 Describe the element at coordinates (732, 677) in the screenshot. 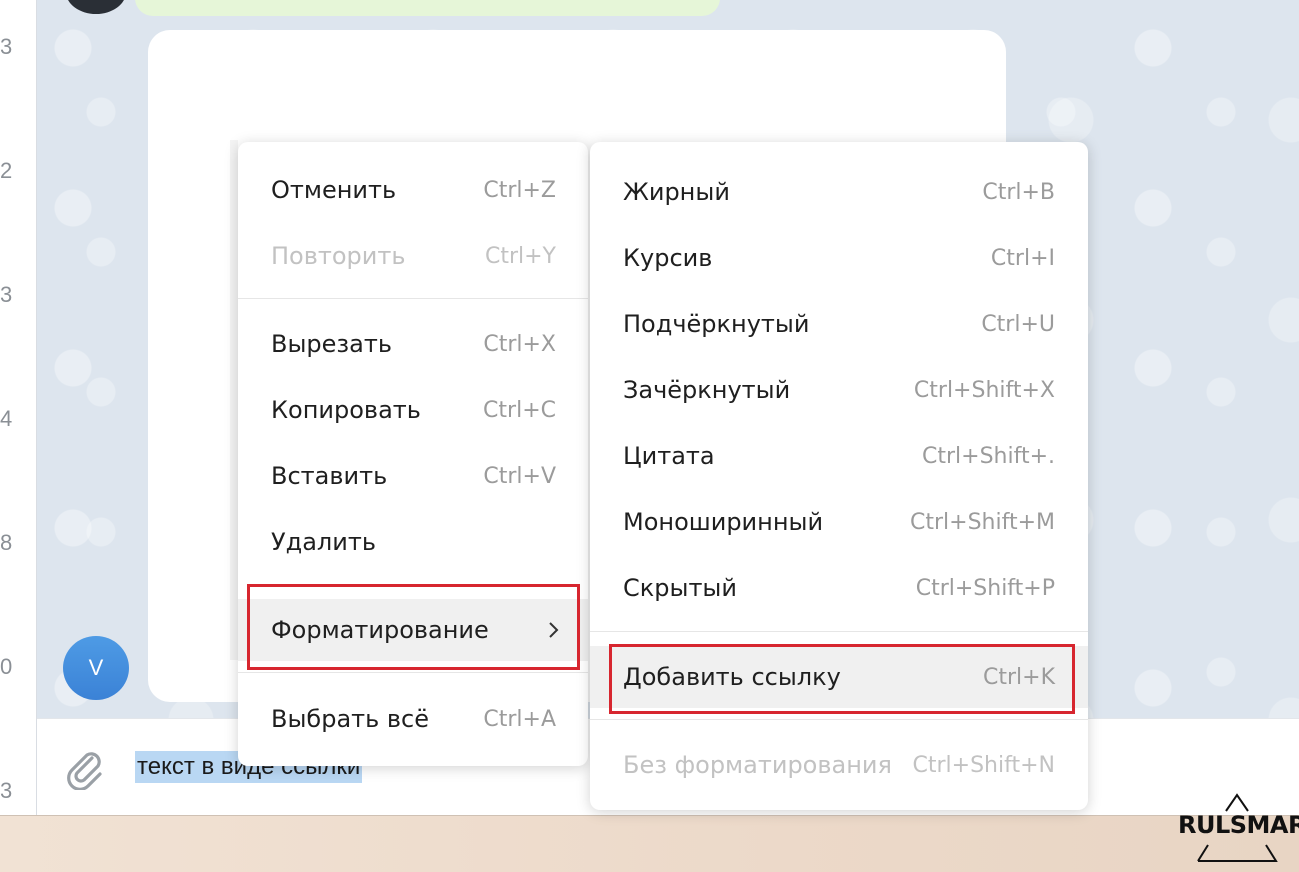

I see `menu-item-label: Добавить ссылку` at that location.